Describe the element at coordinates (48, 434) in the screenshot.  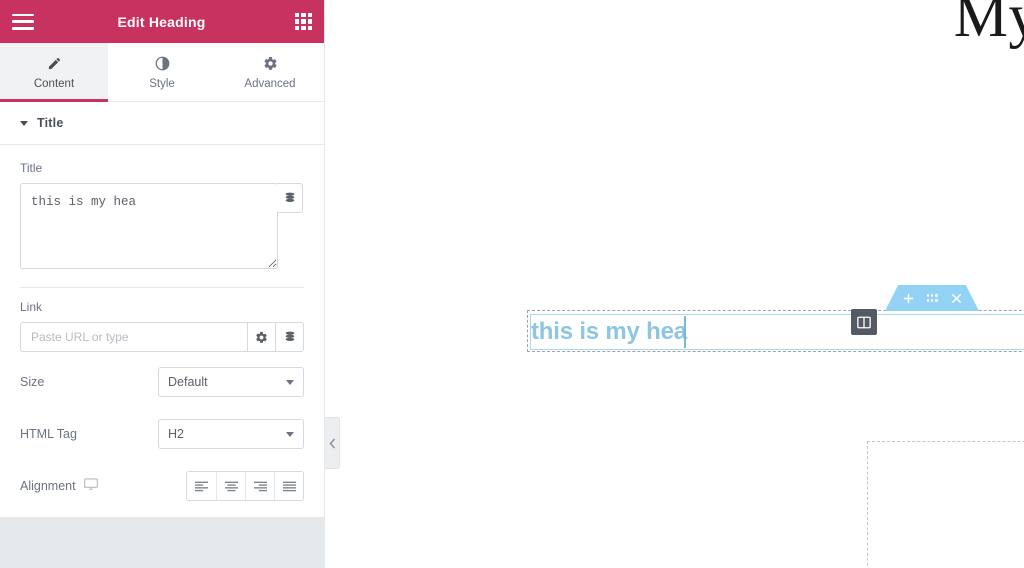
I see `control-html-tag-label: HTML Tag` at that location.